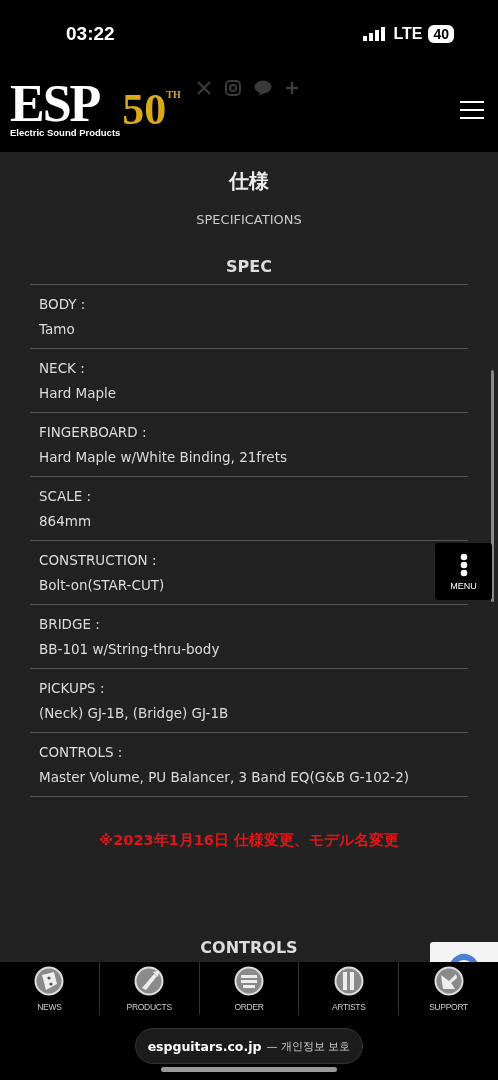 Image resolution: width=498 pixels, height=1080 pixels. I want to click on notice-text: ※2023年1月16日 仕様変更、モデル名変更, so click(249, 840).